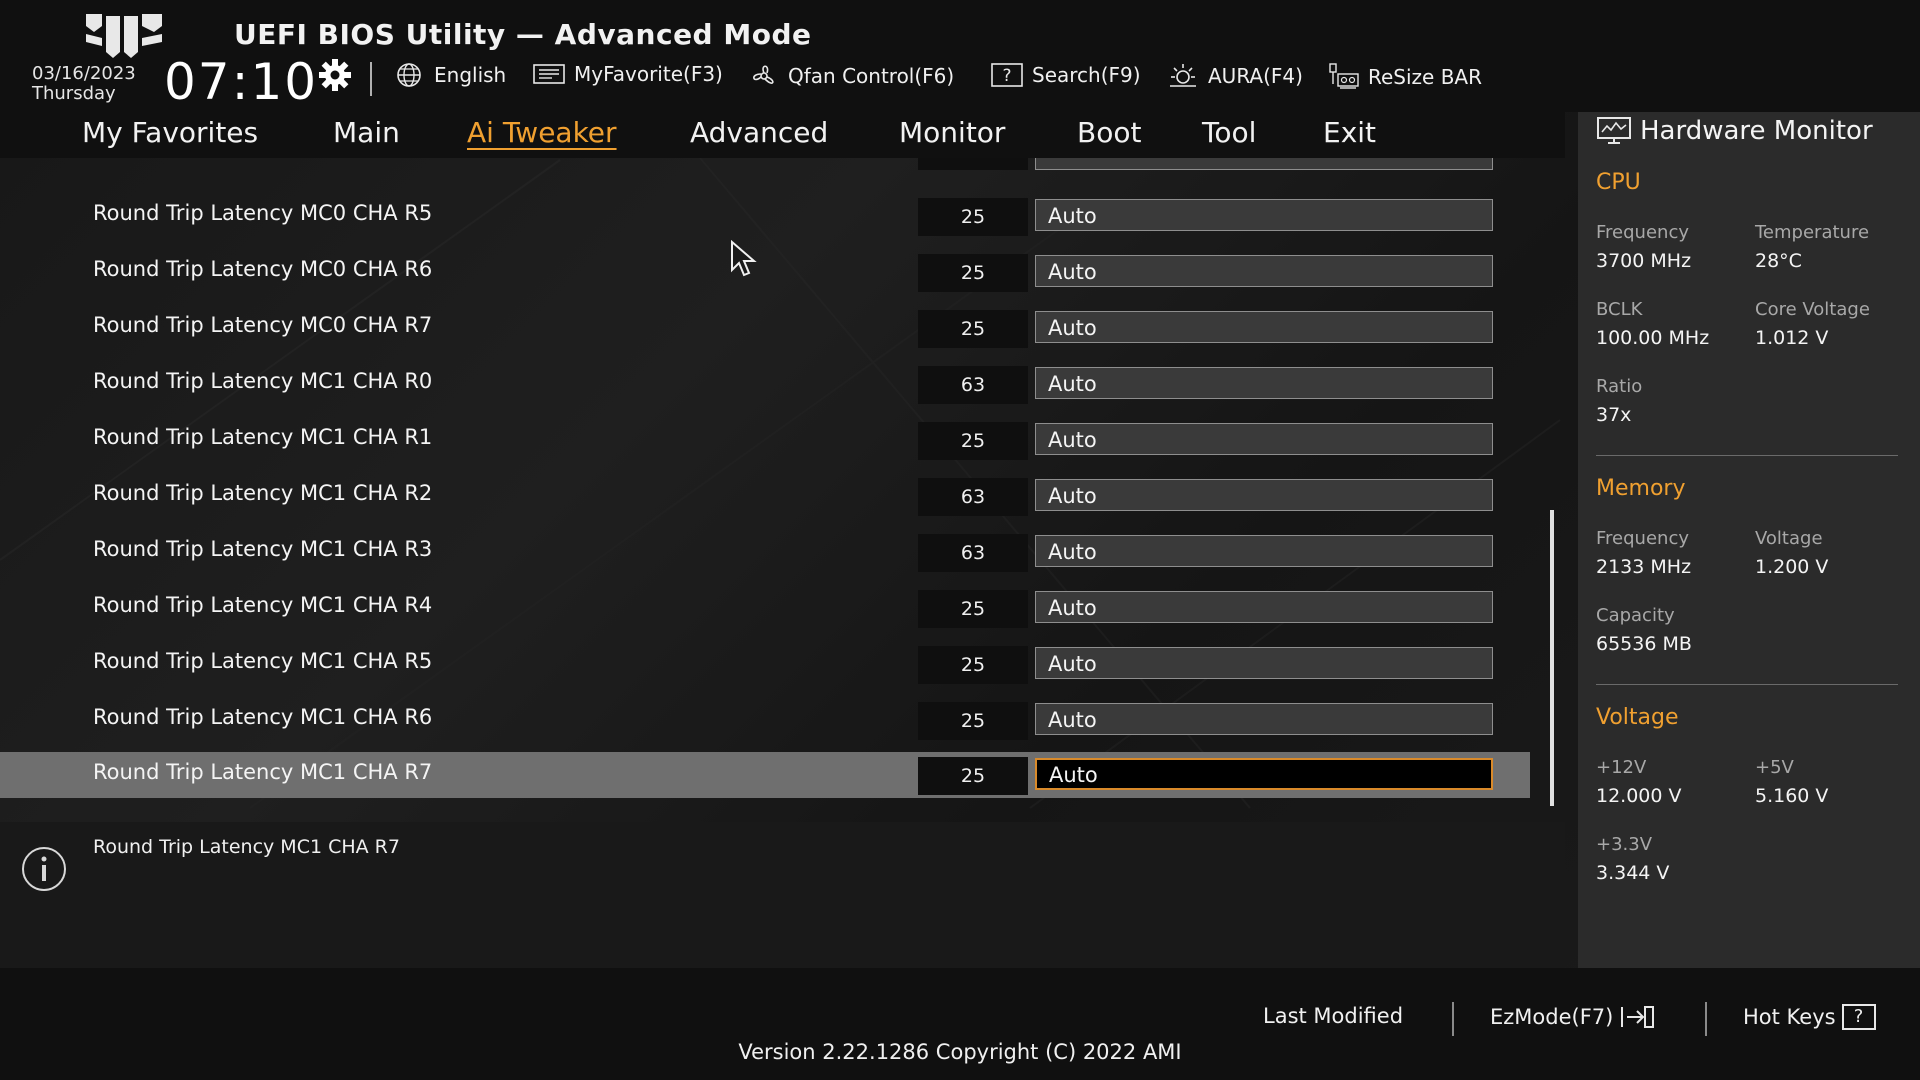 The width and height of the screenshot is (1920, 1080). What do you see at coordinates (263, 213) in the screenshot?
I see `setting-label: Round Trip Latency MC0 CHA R5` at bounding box center [263, 213].